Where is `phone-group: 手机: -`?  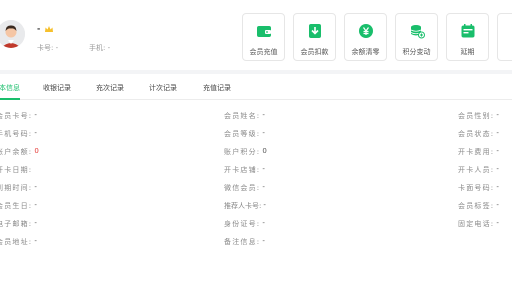
phone-group: 手机: - is located at coordinates (99, 48).